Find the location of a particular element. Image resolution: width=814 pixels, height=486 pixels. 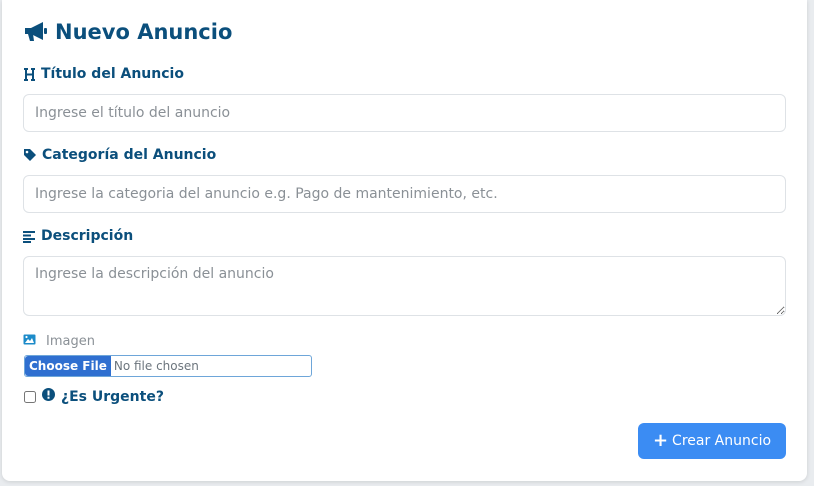

file-status-text: No file chosen is located at coordinates (156, 366).